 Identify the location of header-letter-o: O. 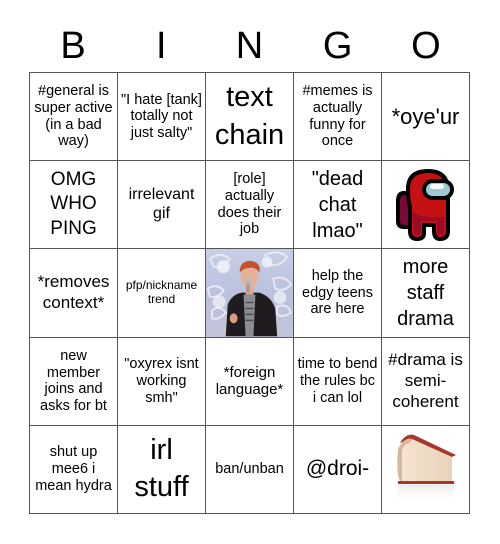
(426, 46).